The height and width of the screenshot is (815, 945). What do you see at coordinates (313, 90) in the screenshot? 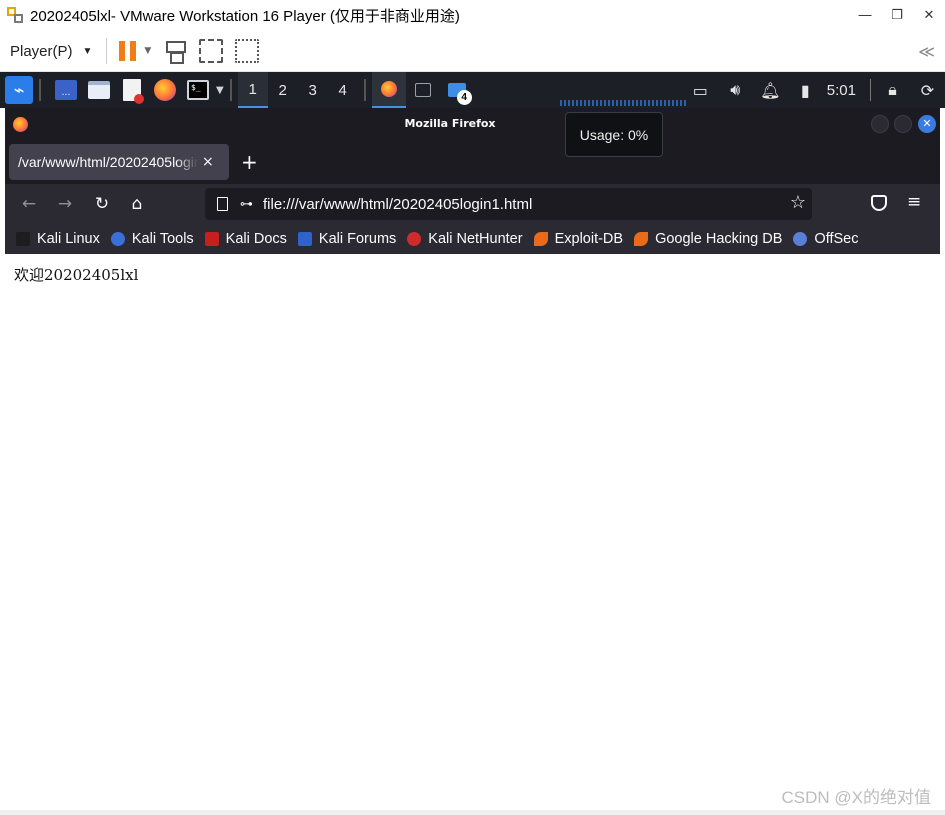
I see `workspace-3: 3` at bounding box center [313, 90].